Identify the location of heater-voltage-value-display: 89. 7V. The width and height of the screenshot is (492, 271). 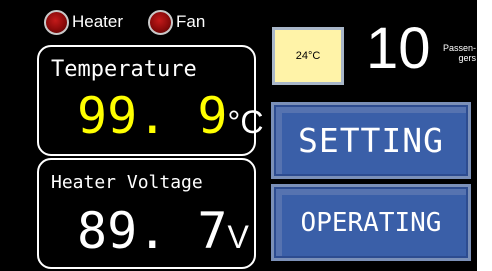
(163, 234).